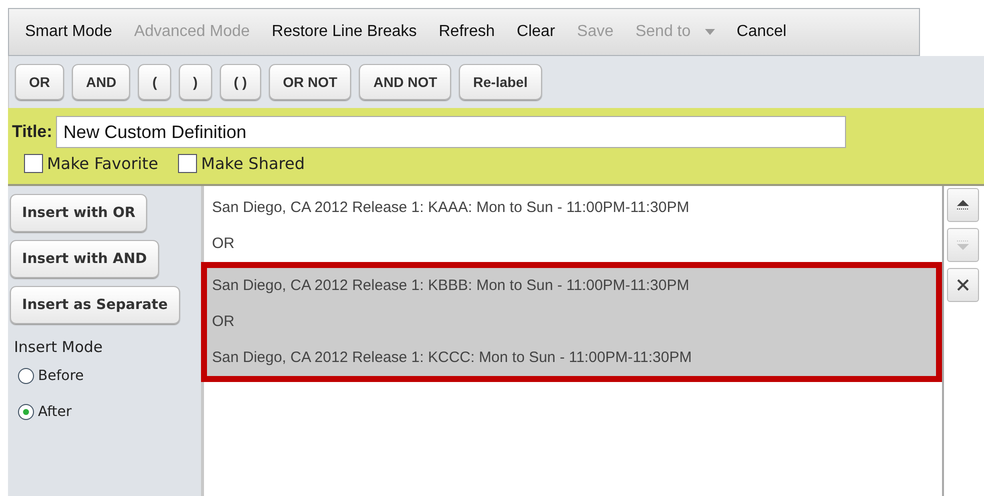  What do you see at coordinates (963, 245) in the screenshot?
I see `down-arrow-icon` at bounding box center [963, 245].